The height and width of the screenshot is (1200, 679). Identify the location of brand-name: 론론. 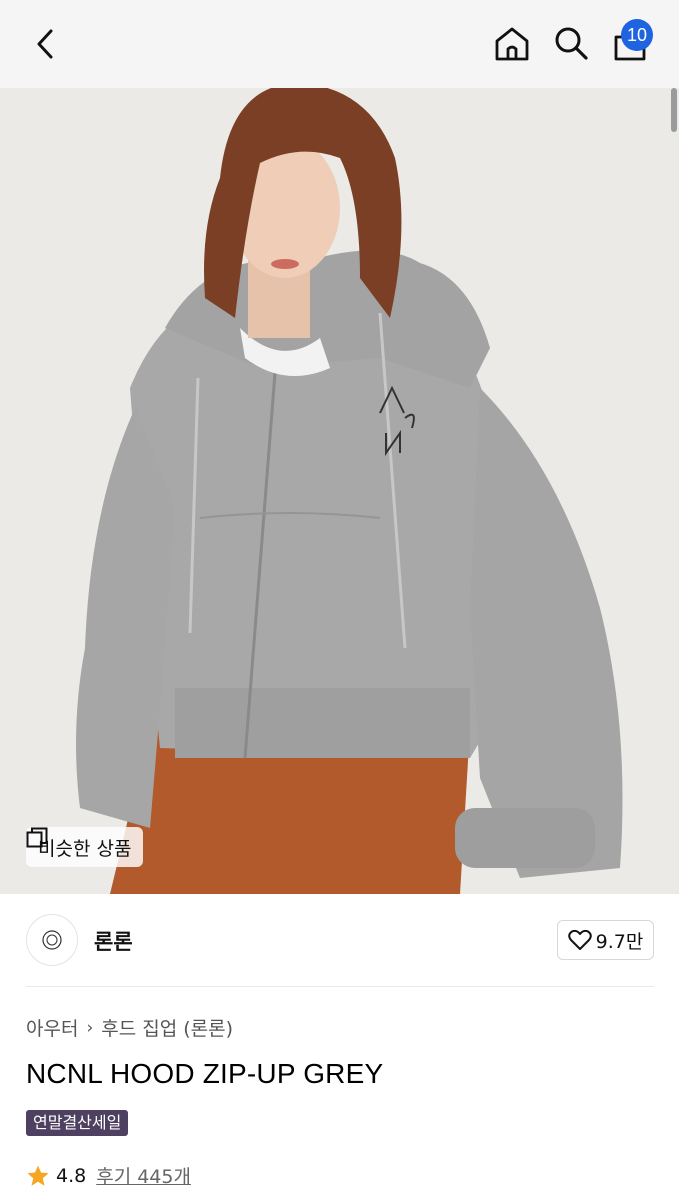
(113, 941).